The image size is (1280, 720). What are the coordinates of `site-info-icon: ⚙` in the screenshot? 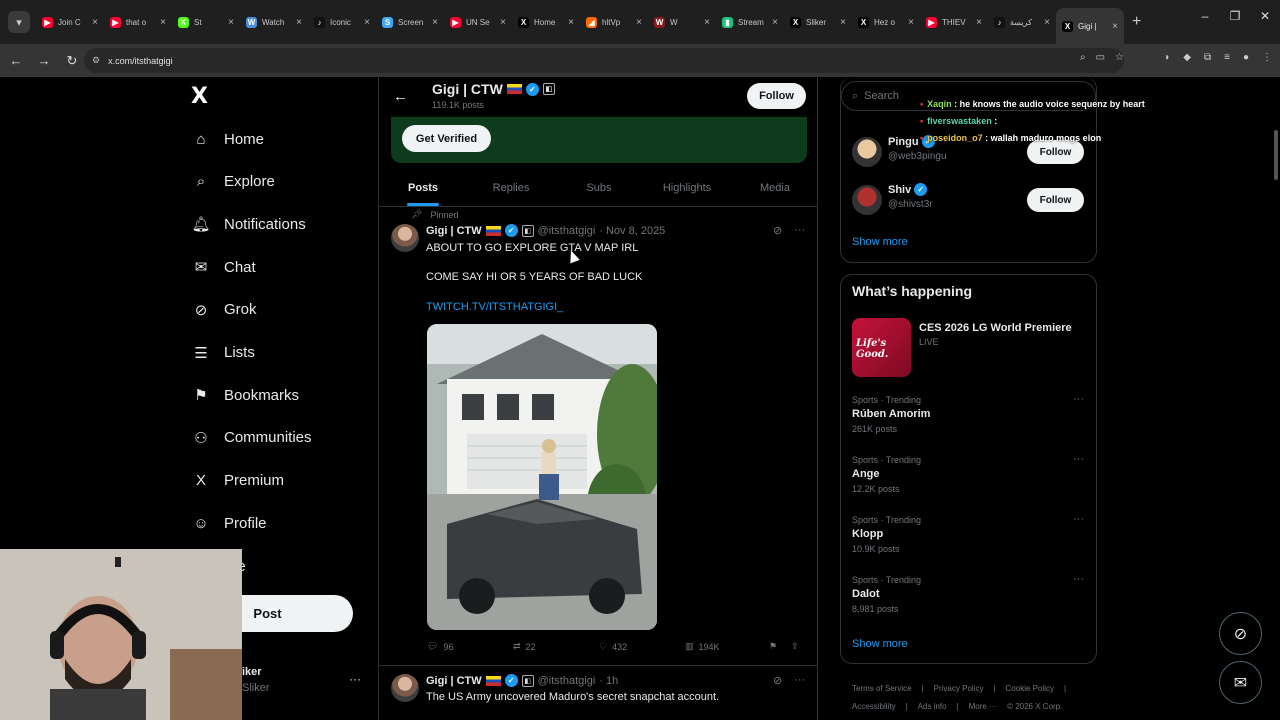 It's located at (96, 60).